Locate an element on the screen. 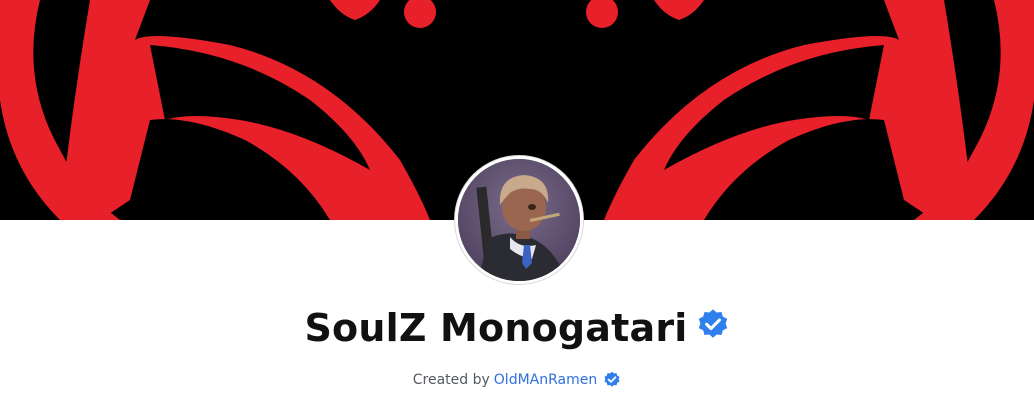 This screenshot has width=1034, height=401. collection-title-row: SoulZ Monogatari is located at coordinates (517, 328).